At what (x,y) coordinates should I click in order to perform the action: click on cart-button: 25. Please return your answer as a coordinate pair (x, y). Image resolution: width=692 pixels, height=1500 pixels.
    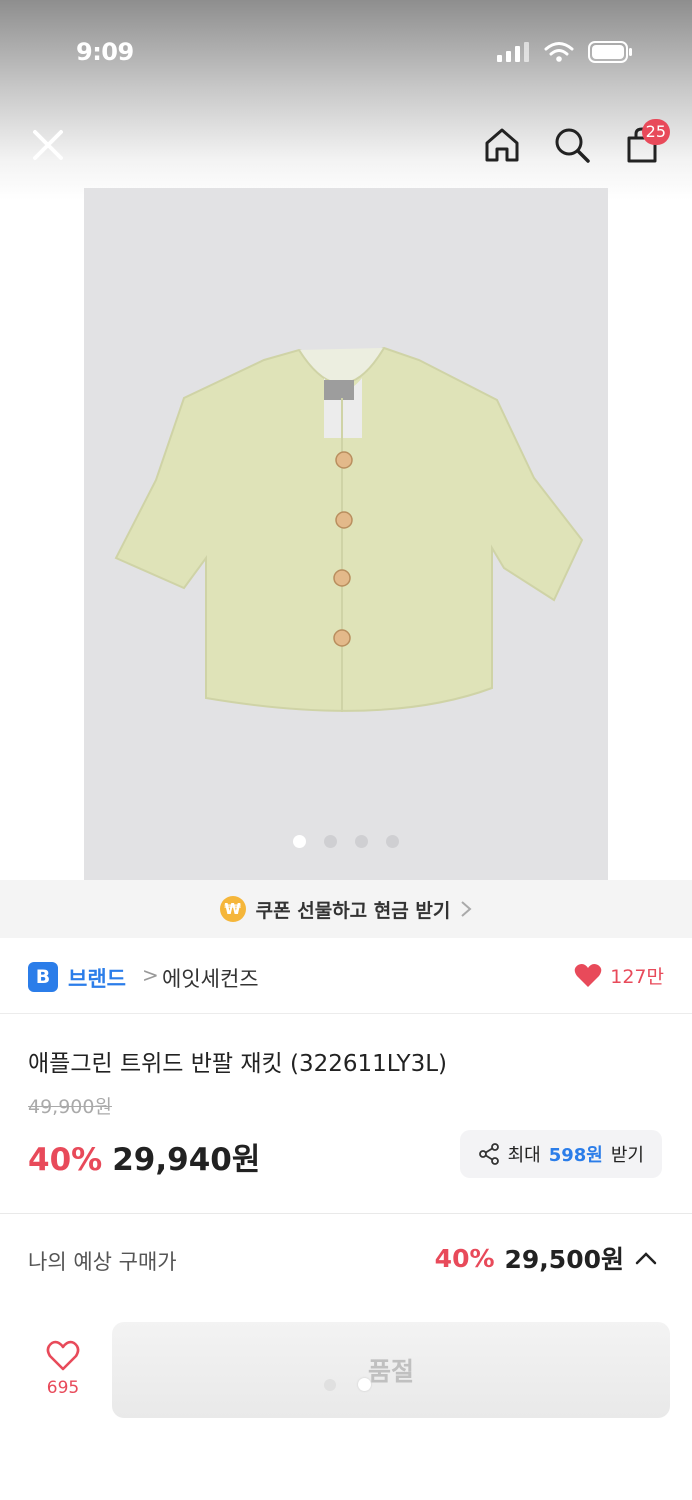
    Looking at the image, I should click on (643, 145).